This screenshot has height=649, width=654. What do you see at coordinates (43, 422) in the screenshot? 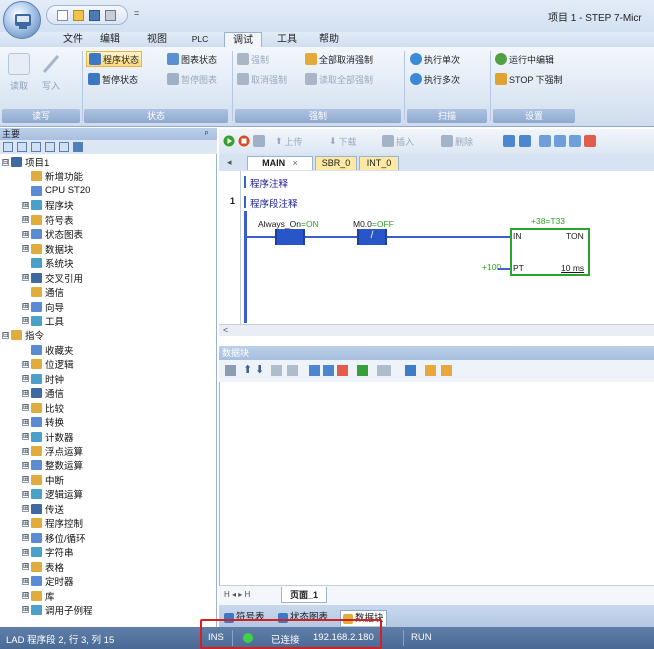
I see `tree-item: ⊞ 转换` at bounding box center [43, 422].